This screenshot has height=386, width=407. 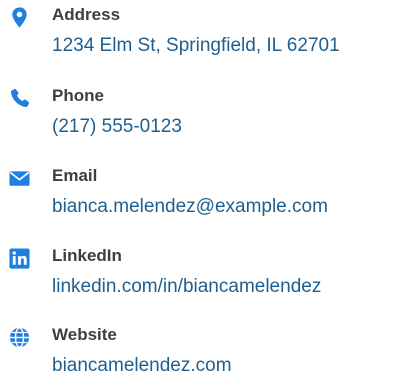 I want to click on phone-link: (217) 555-0123, so click(x=117, y=127).